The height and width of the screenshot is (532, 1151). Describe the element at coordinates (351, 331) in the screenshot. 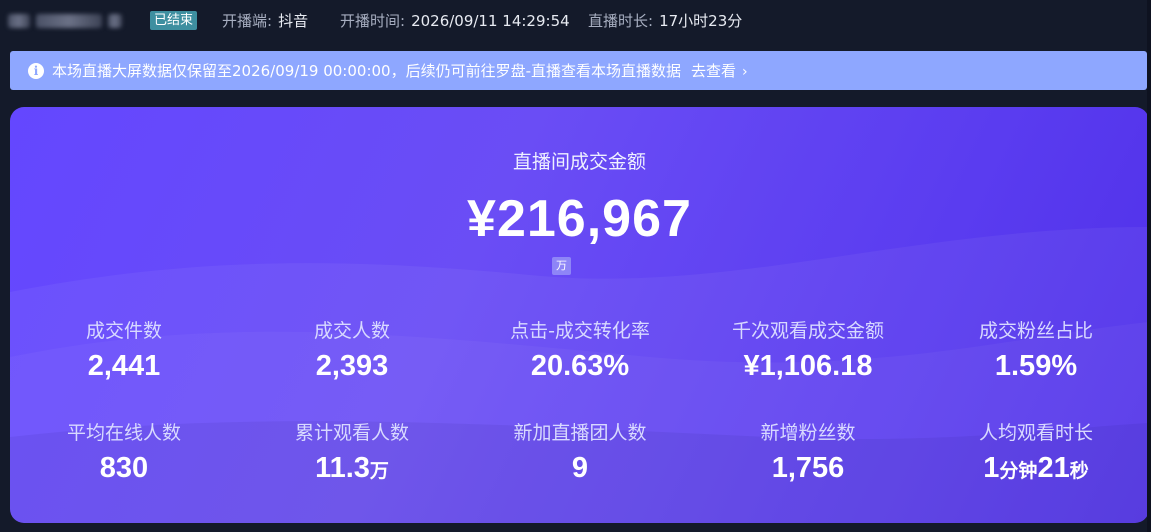

I see `metric-label: 成交人数` at that location.